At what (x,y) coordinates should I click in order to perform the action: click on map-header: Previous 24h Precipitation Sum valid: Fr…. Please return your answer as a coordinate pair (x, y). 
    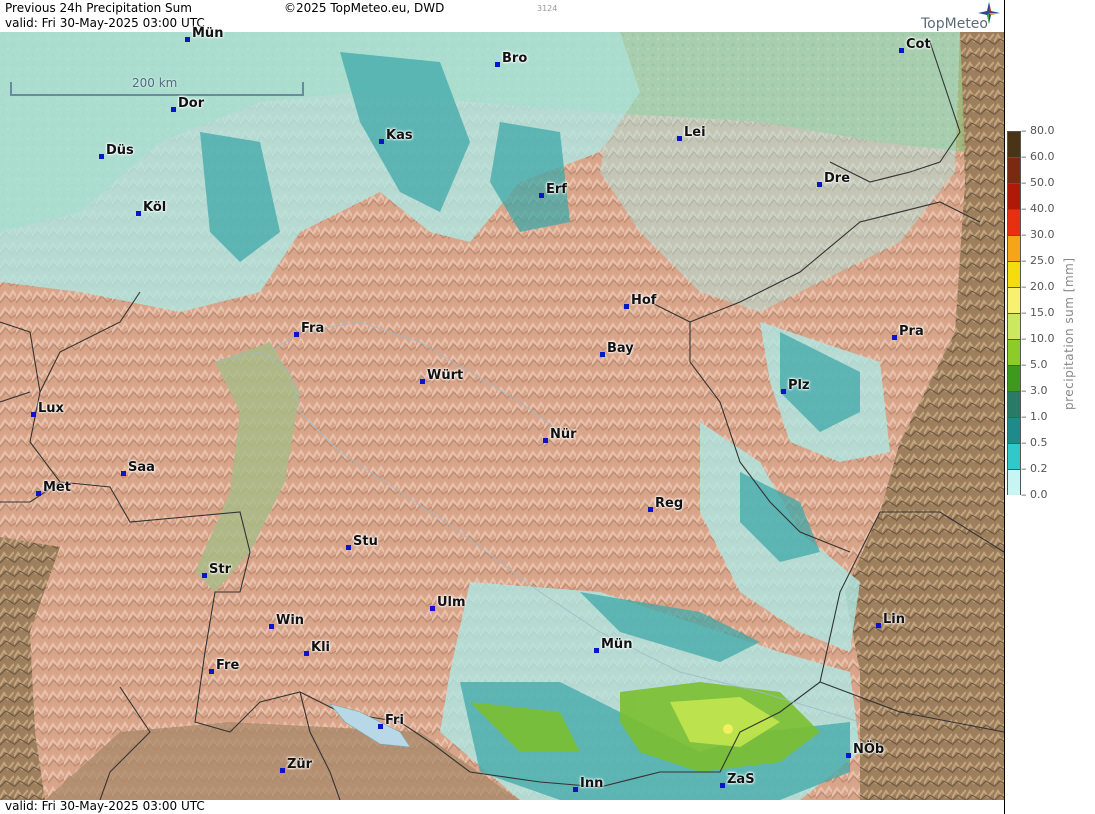
    Looking at the image, I should click on (502, 16).